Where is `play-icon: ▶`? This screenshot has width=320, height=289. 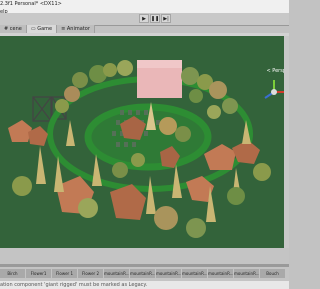
play-icon: ▶ is located at coordinates (144, 18).